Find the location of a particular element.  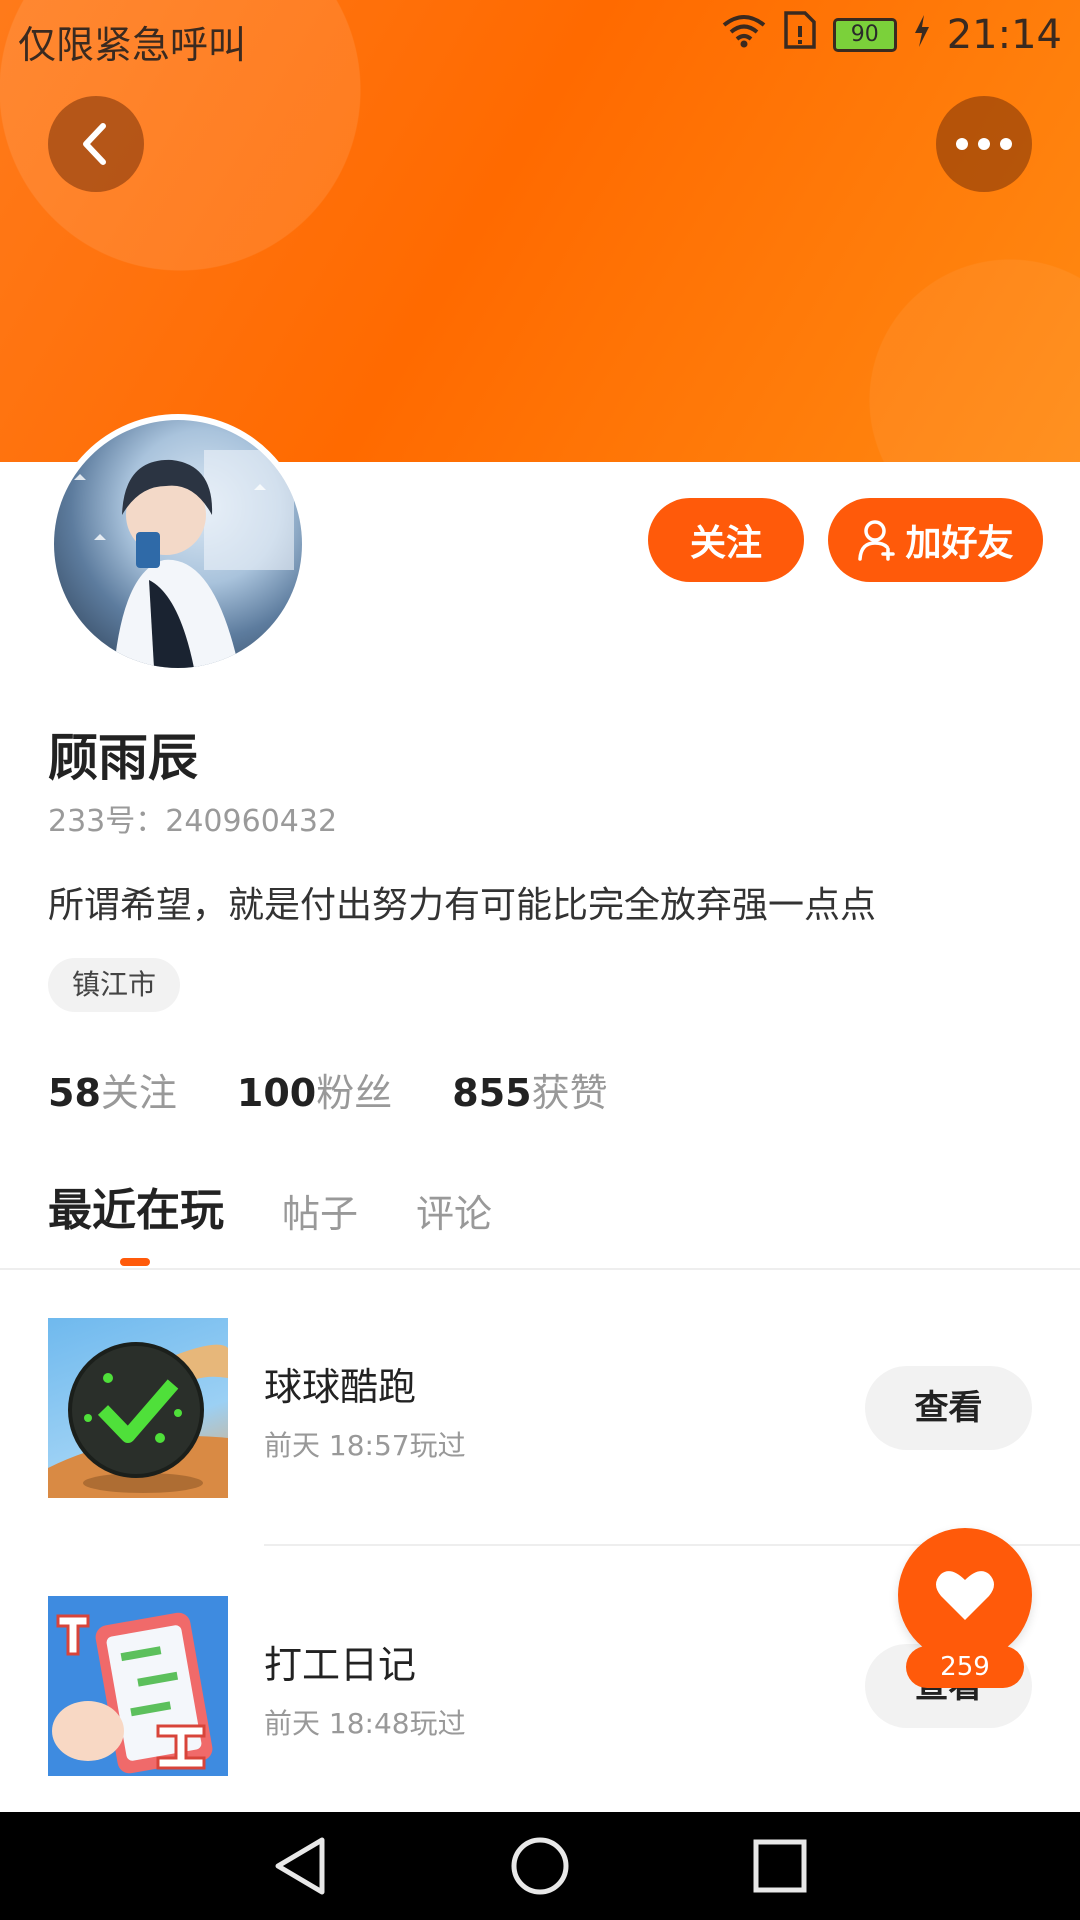

nav-home-icon is located at coordinates (540, 1866).